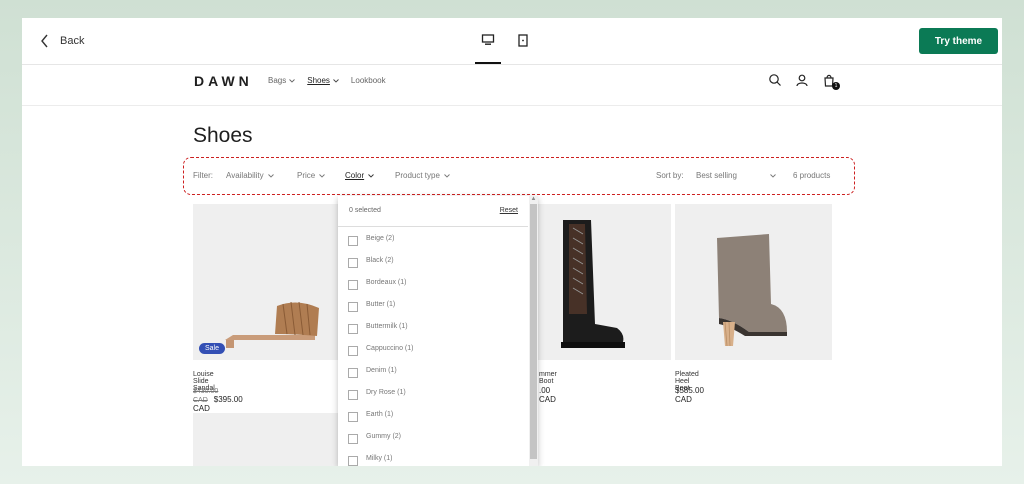 The width and height of the screenshot is (1024, 484). I want to click on sort-select: Best selling, so click(736, 175).